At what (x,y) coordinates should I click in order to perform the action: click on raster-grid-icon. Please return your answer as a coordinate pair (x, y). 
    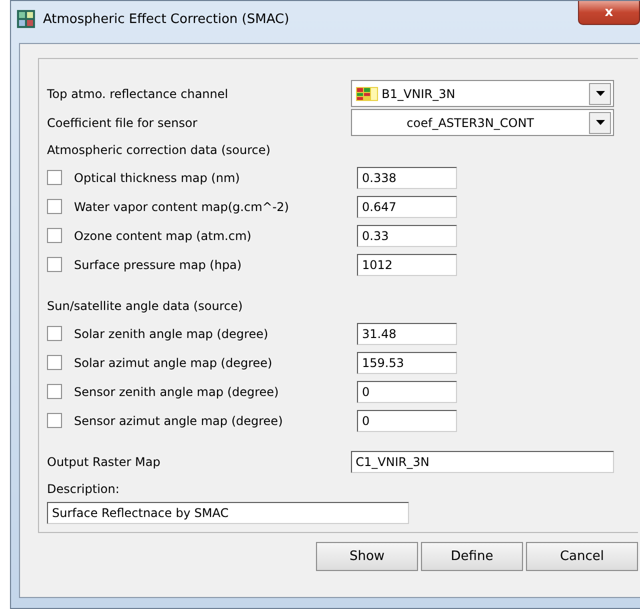
    Looking at the image, I should click on (367, 93).